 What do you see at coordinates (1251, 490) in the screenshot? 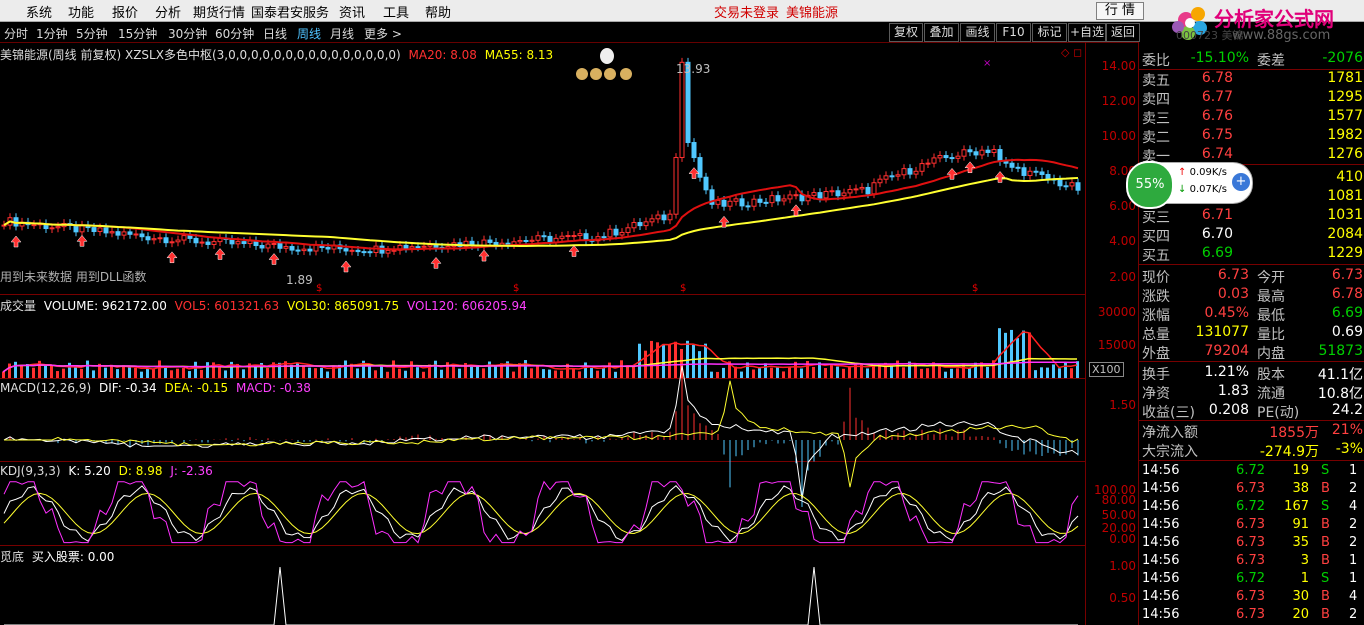
I see `tick-row: 14:56 6.73 38 B 2` at bounding box center [1251, 490].